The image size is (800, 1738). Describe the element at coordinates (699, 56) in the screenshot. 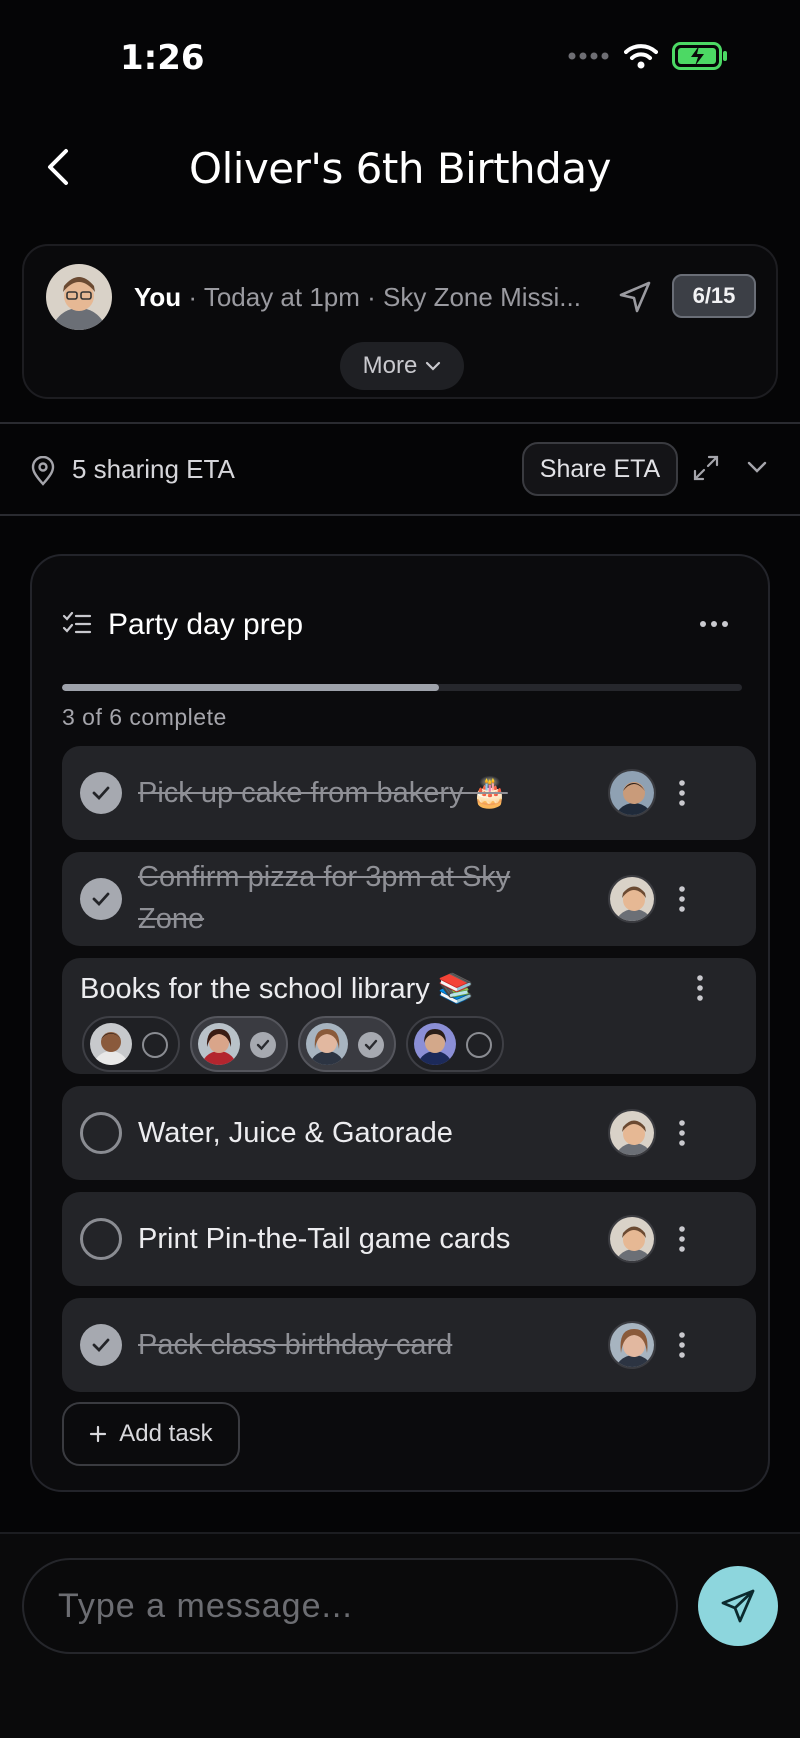

I see `battery-icon` at that location.